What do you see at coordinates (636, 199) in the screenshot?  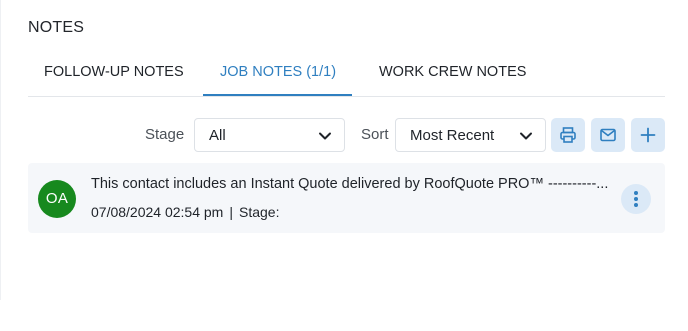 I see `note-more-options-button` at bounding box center [636, 199].